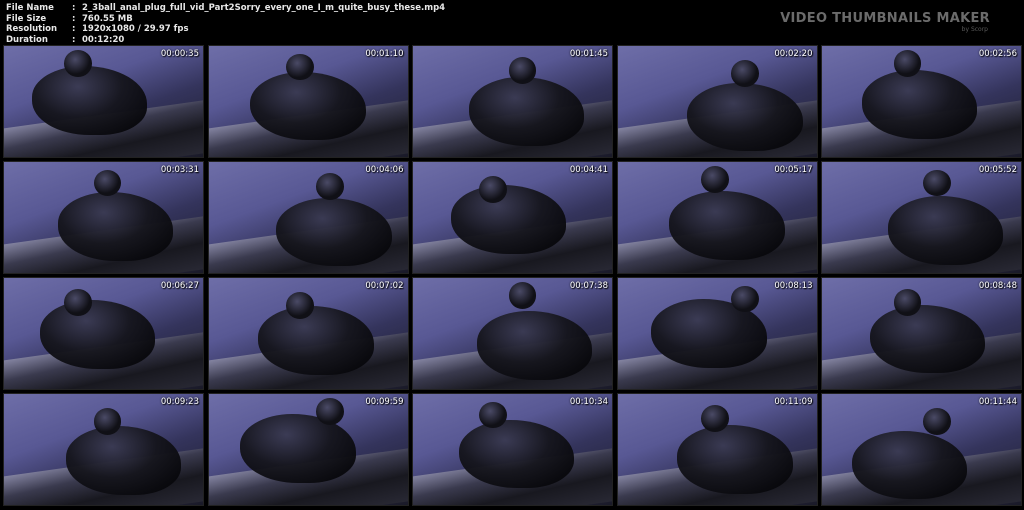 The image size is (1024, 510). What do you see at coordinates (588, 286) in the screenshot?
I see `thumbnail-timestamp: 00:07:38` at bounding box center [588, 286].